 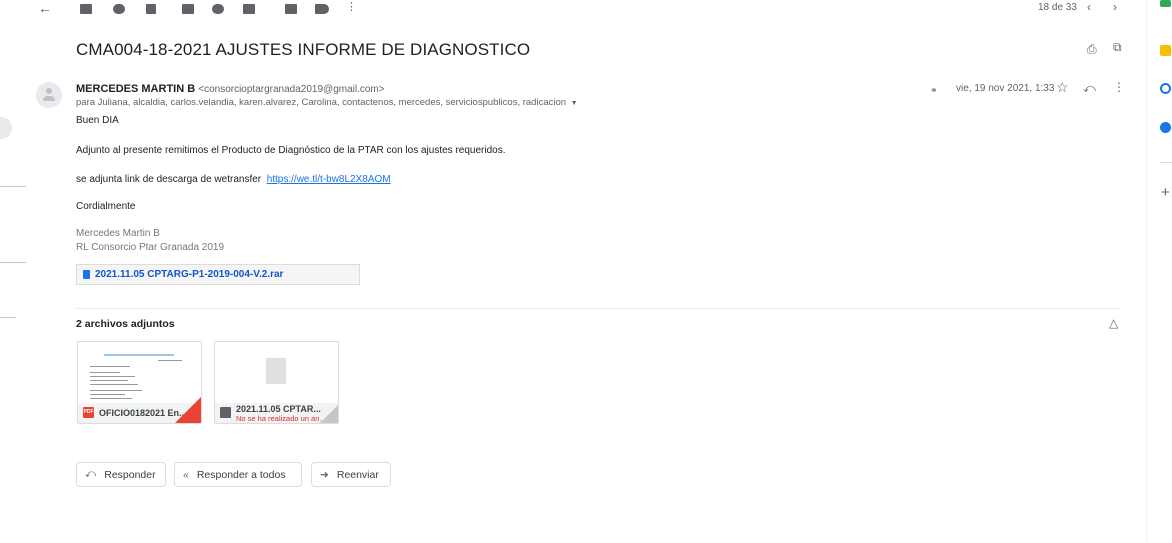 What do you see at coordinates (91, 474) in the screenshot?
I see `reply-arrow-icon: ⤺` at bounding box center [91, 474].